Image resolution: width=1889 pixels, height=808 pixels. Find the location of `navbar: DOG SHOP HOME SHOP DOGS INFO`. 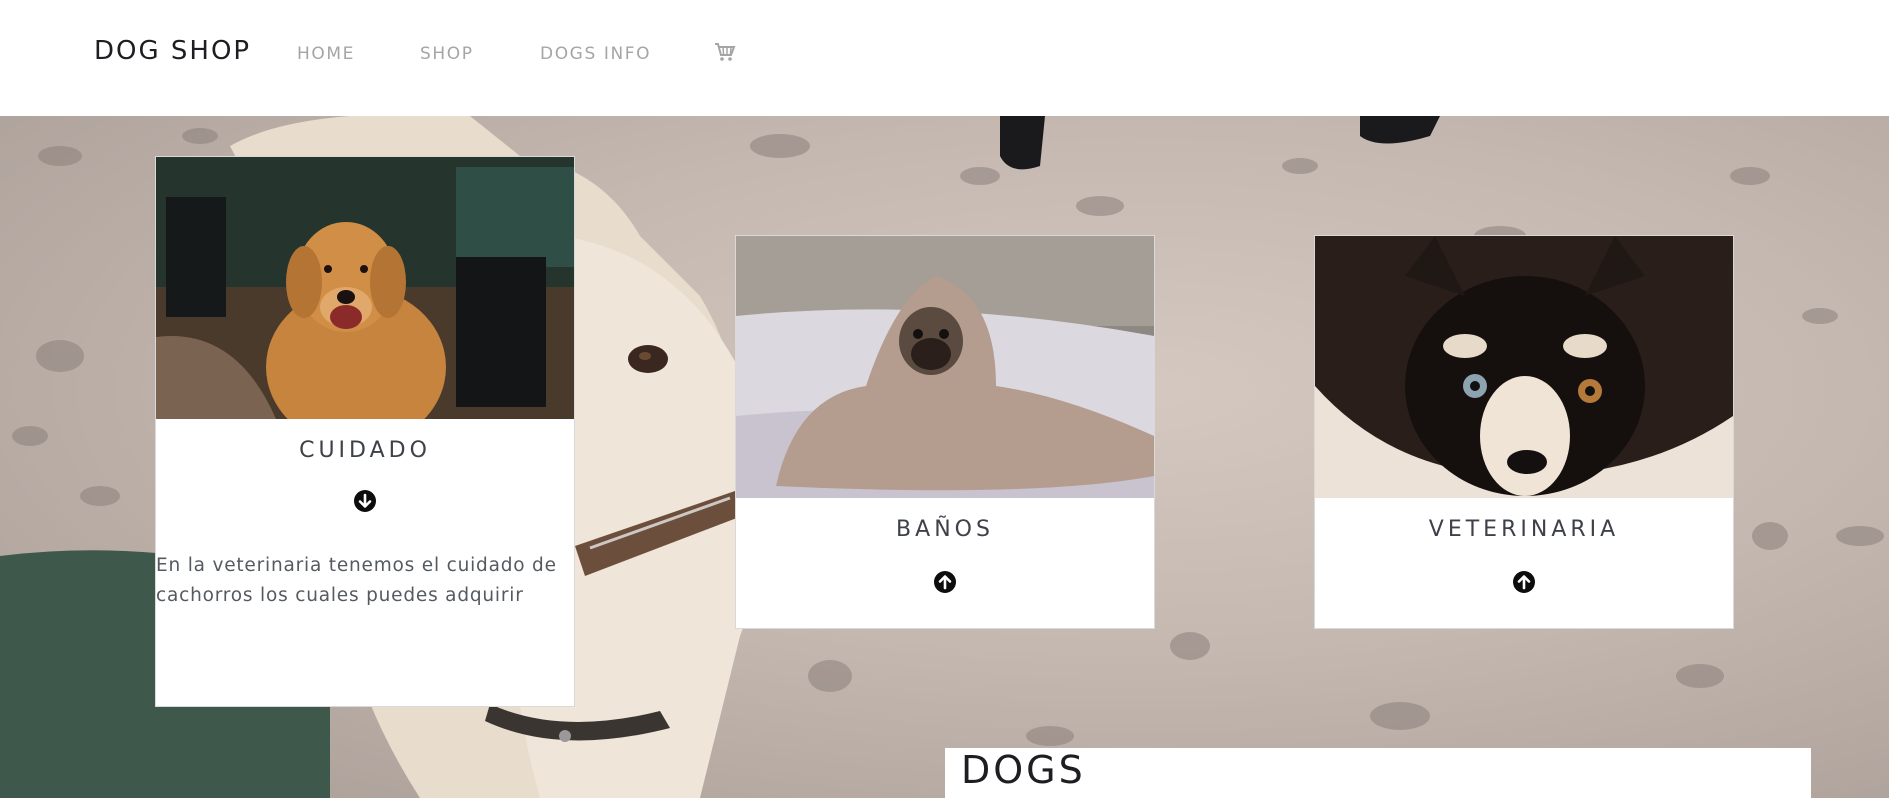

navbar: DOG SHOP HOME SHOP DOGS INFO is located at coordinates (944, 58).